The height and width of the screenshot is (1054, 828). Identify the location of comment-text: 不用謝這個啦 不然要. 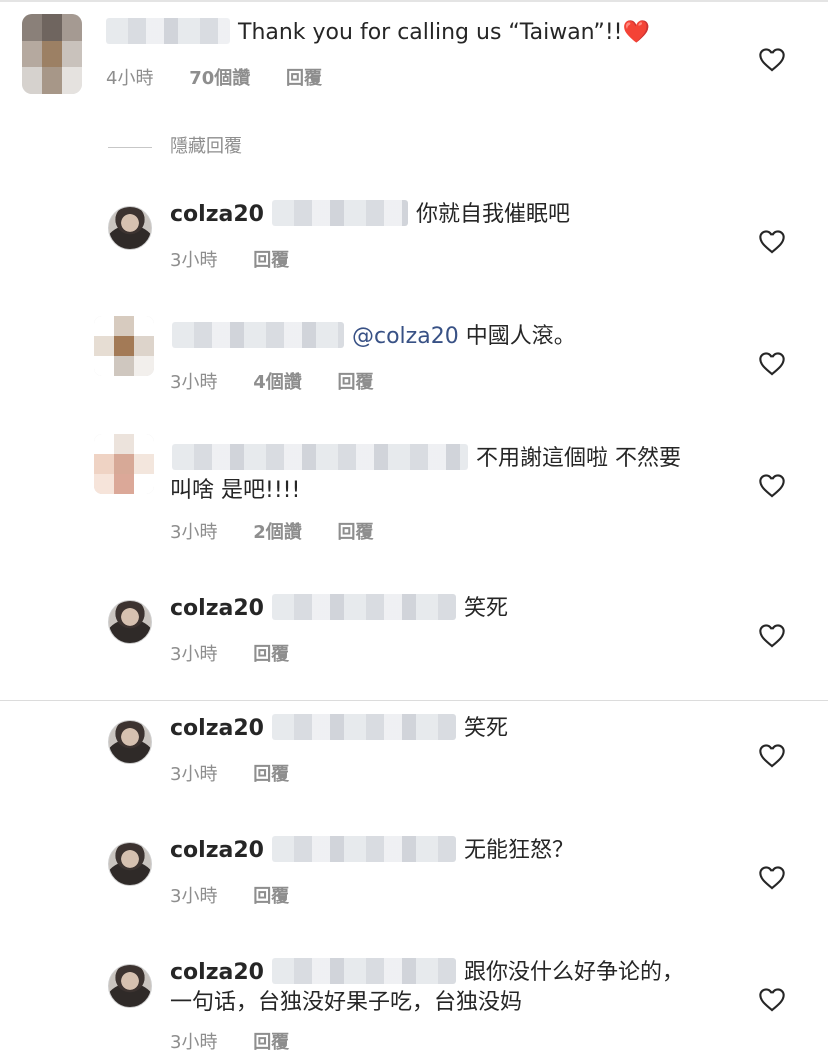
(578, 458).